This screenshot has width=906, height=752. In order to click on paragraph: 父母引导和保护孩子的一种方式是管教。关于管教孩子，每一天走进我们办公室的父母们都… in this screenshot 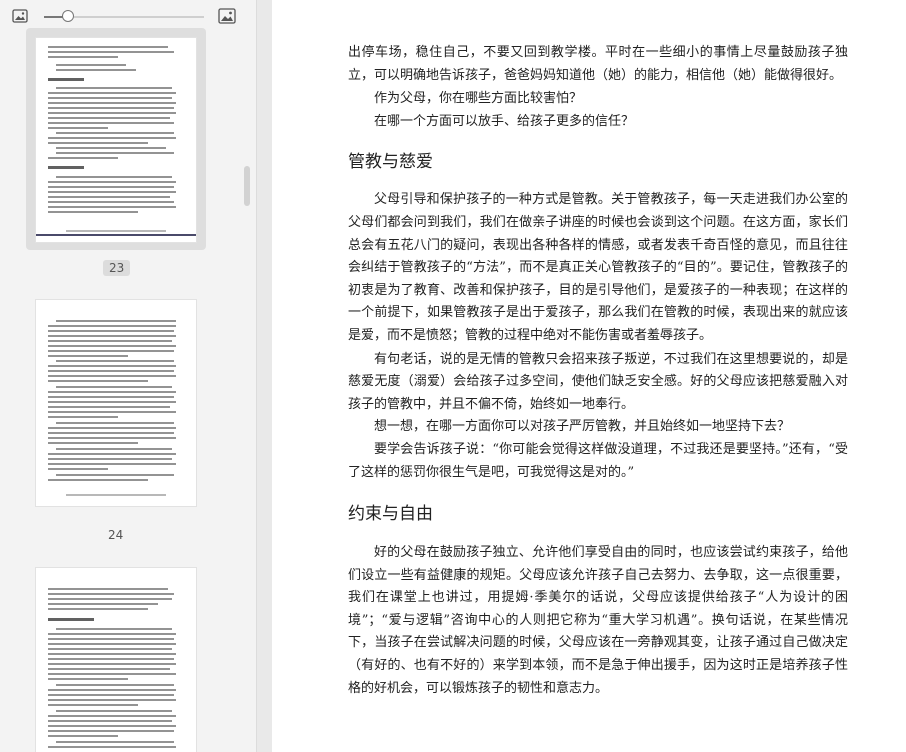, I will do `click(598, 267)`.